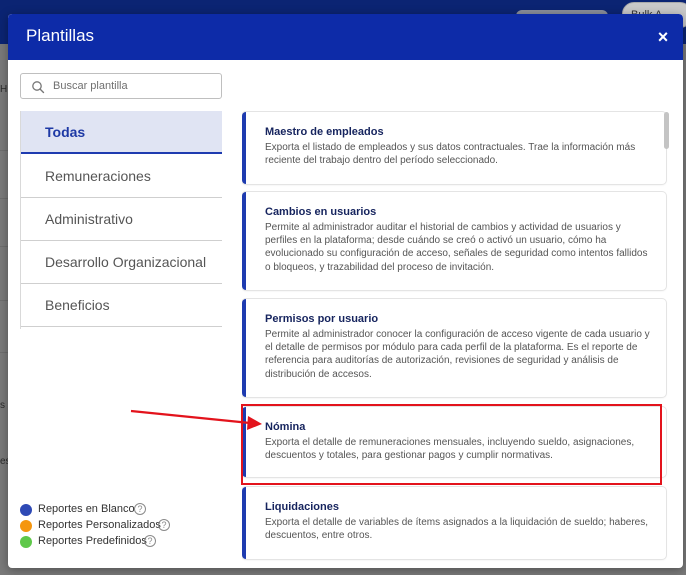 The height and width of the screenshot is (575, 686). I want to click on card-title: Nómina, so click(285, 427).